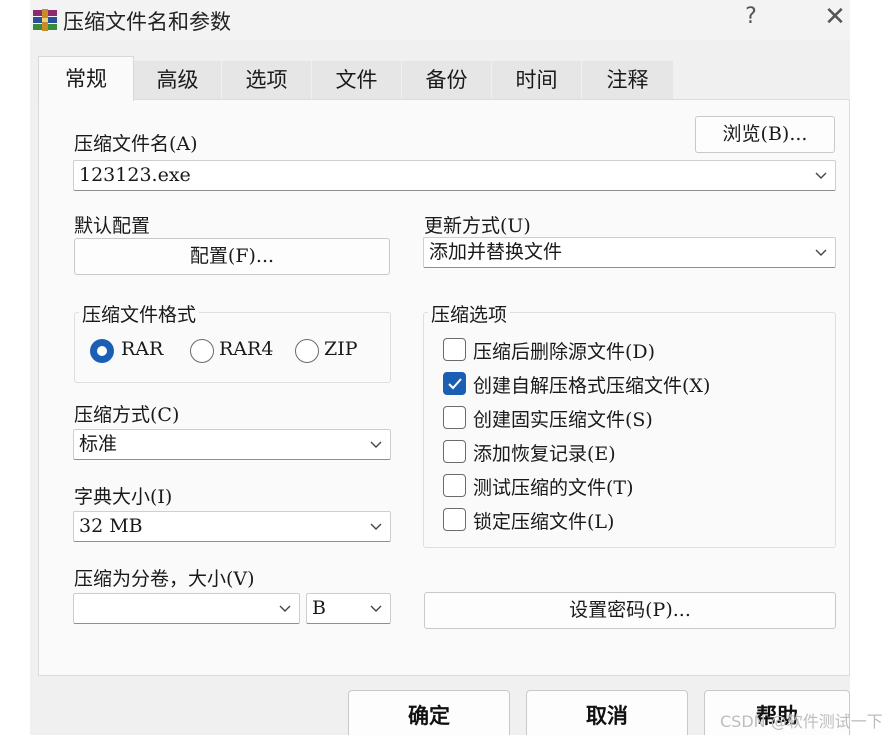  Describe the element at coordinates (232, 444) in the screenshot. I see `compression-method-select: 标准` at that location.